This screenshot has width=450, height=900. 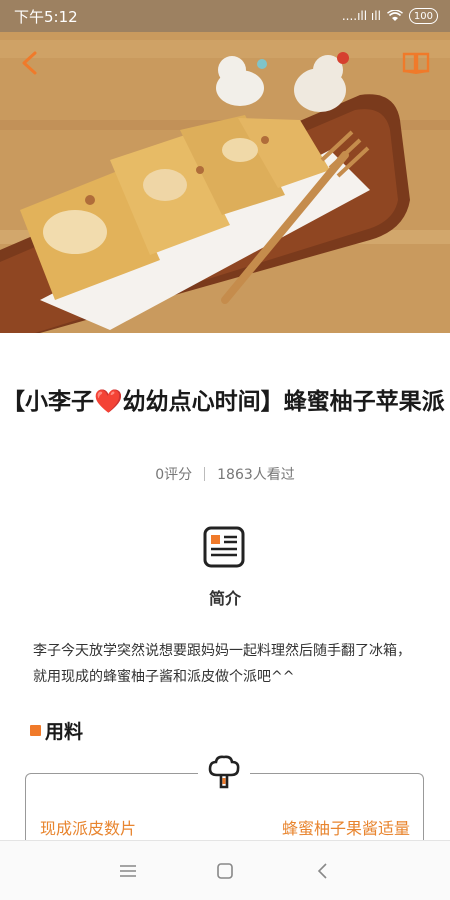 I want to click on status-time: 下午5:12, so click(x=46, y=16).